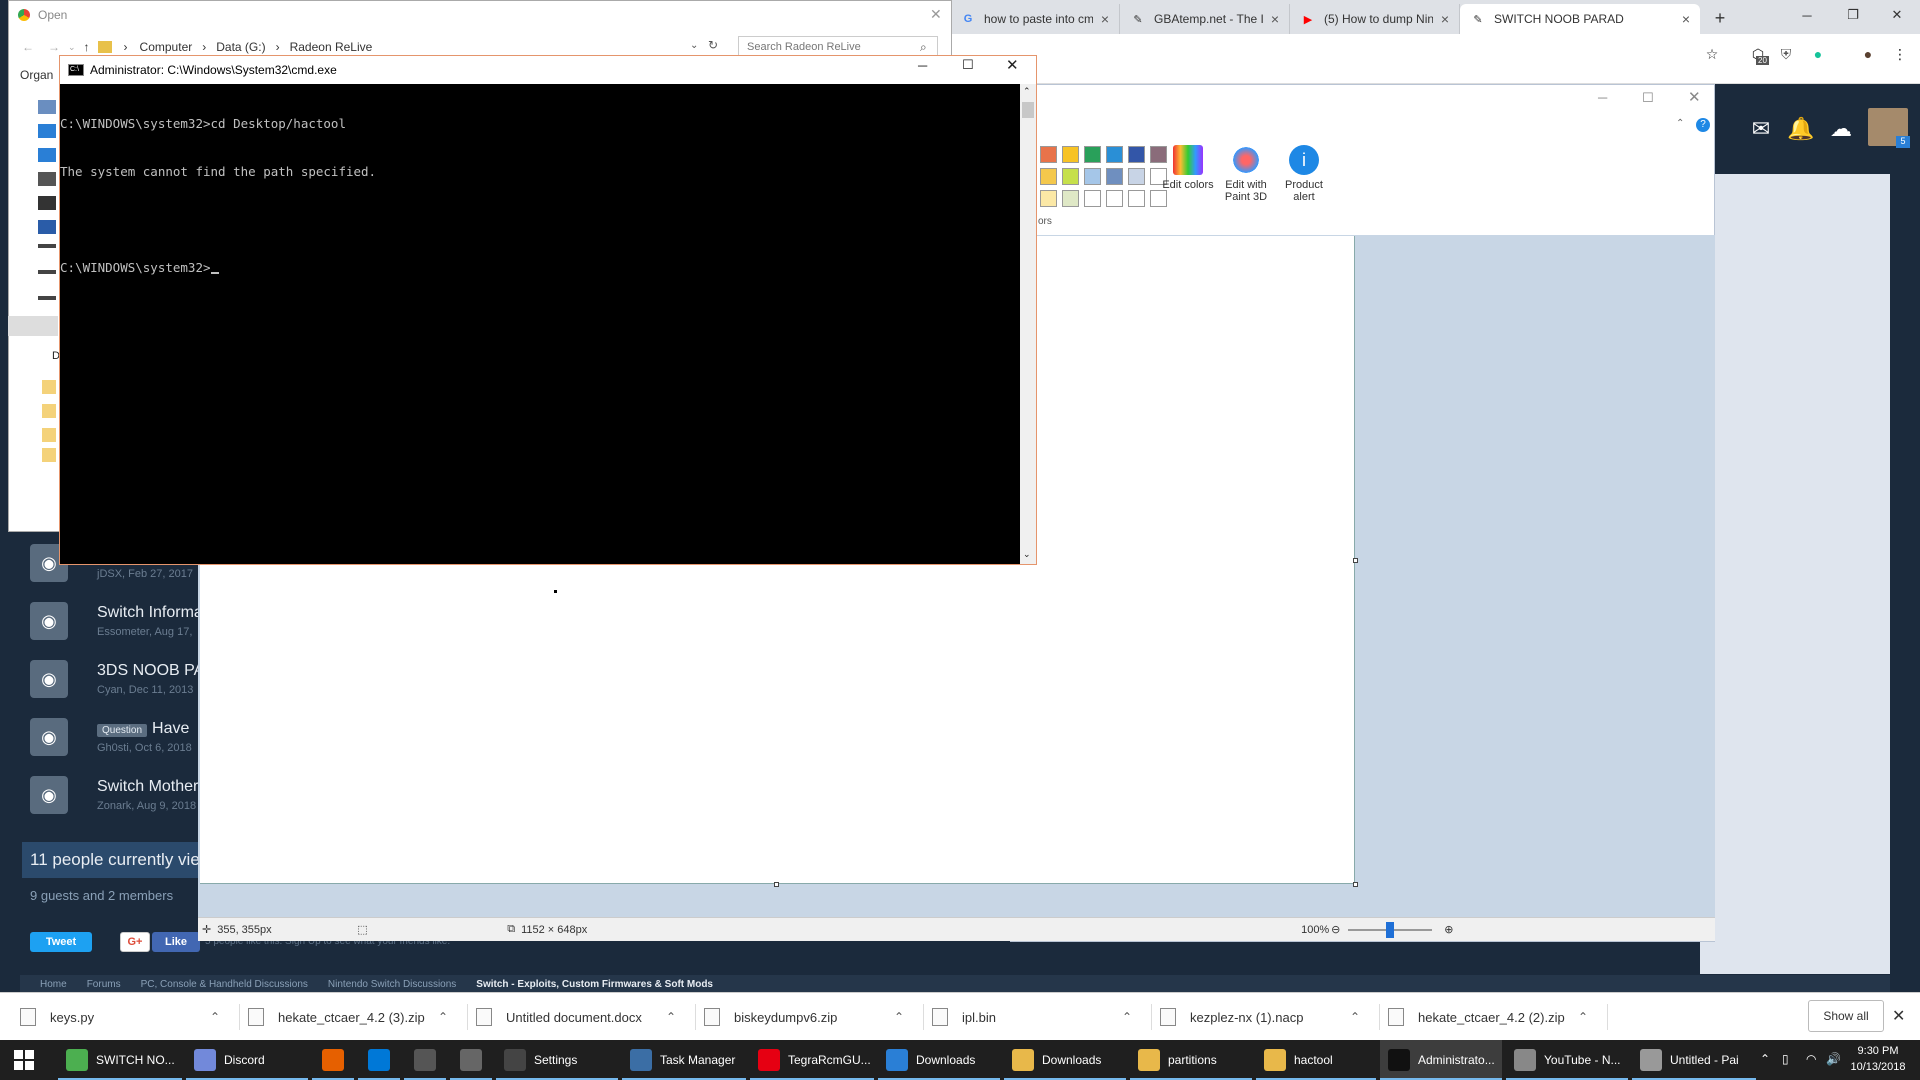 This screenshot has height=1080, width=1920. Describe the element at coordinates (72, 47) in the screenshot. I see `history-dropdown-icon: ⌄` at that location.